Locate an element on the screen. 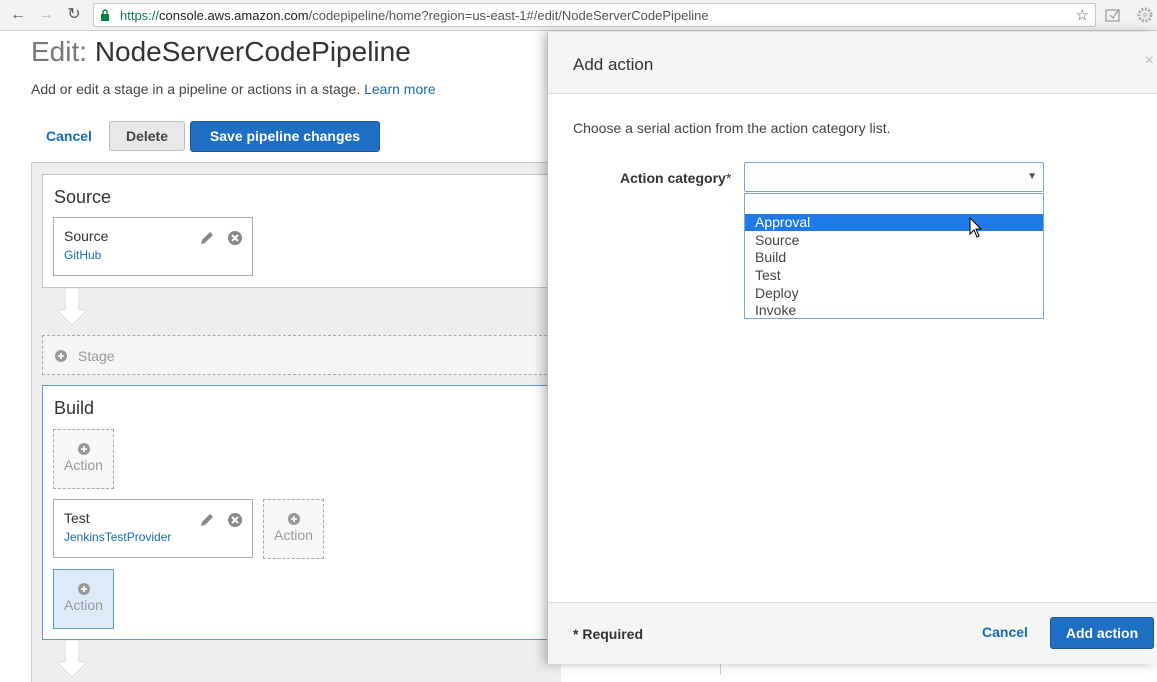 This screenshot has width=1157, height=682. action-category-dropdown: Approval Source Build Test Deploy Invoke is located at coordinates (894, 256).